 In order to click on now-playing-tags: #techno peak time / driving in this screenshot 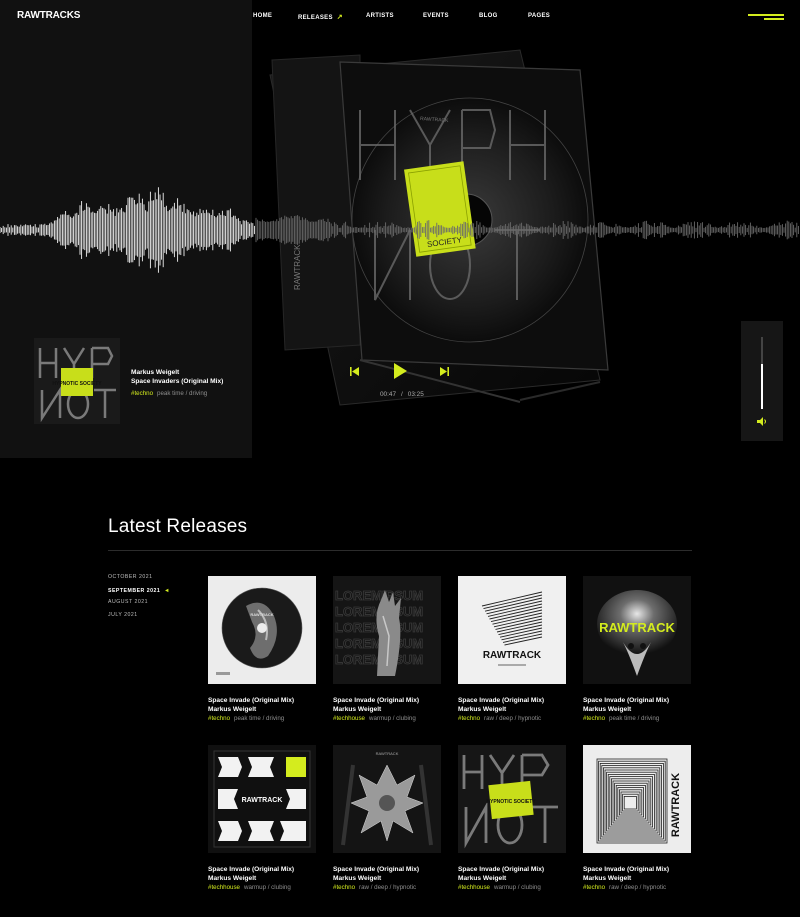, I will do `click(201, 393)`.